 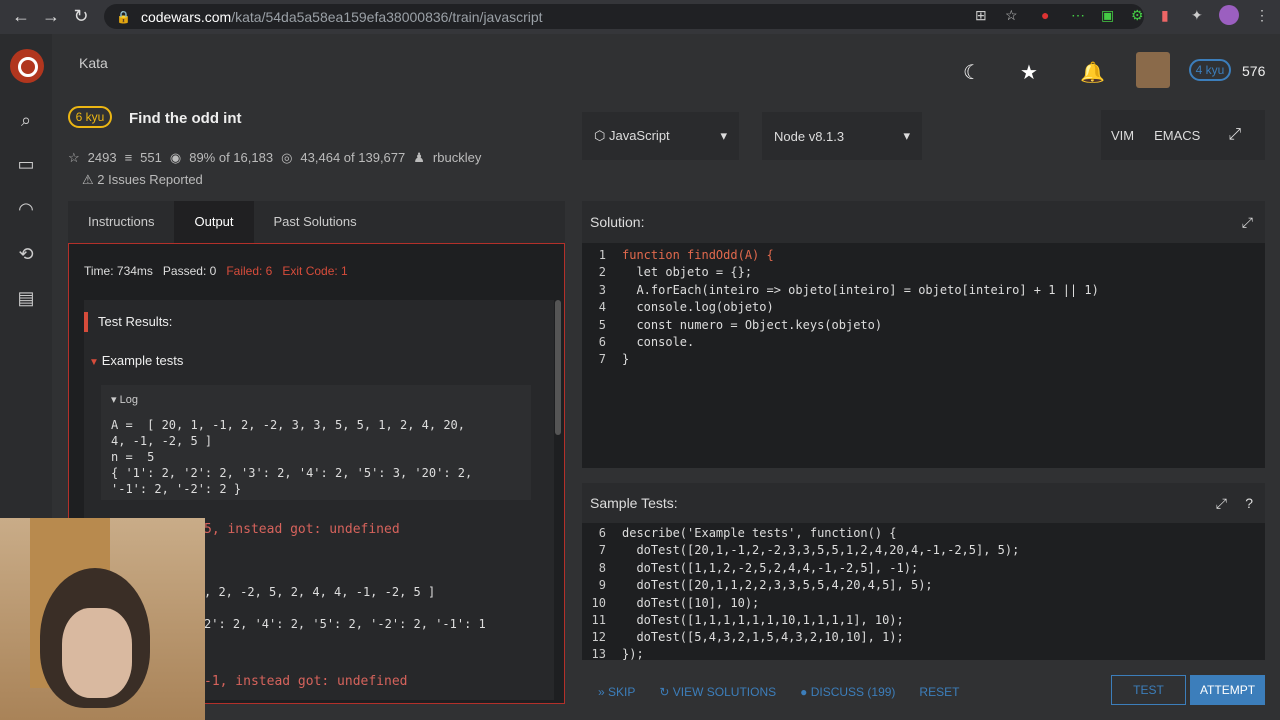 What do you see at coordinates (660, 136) in the screenshot?
I see `language-select: ⬡ JavaScript ▾` at bounding box center [660, 136].